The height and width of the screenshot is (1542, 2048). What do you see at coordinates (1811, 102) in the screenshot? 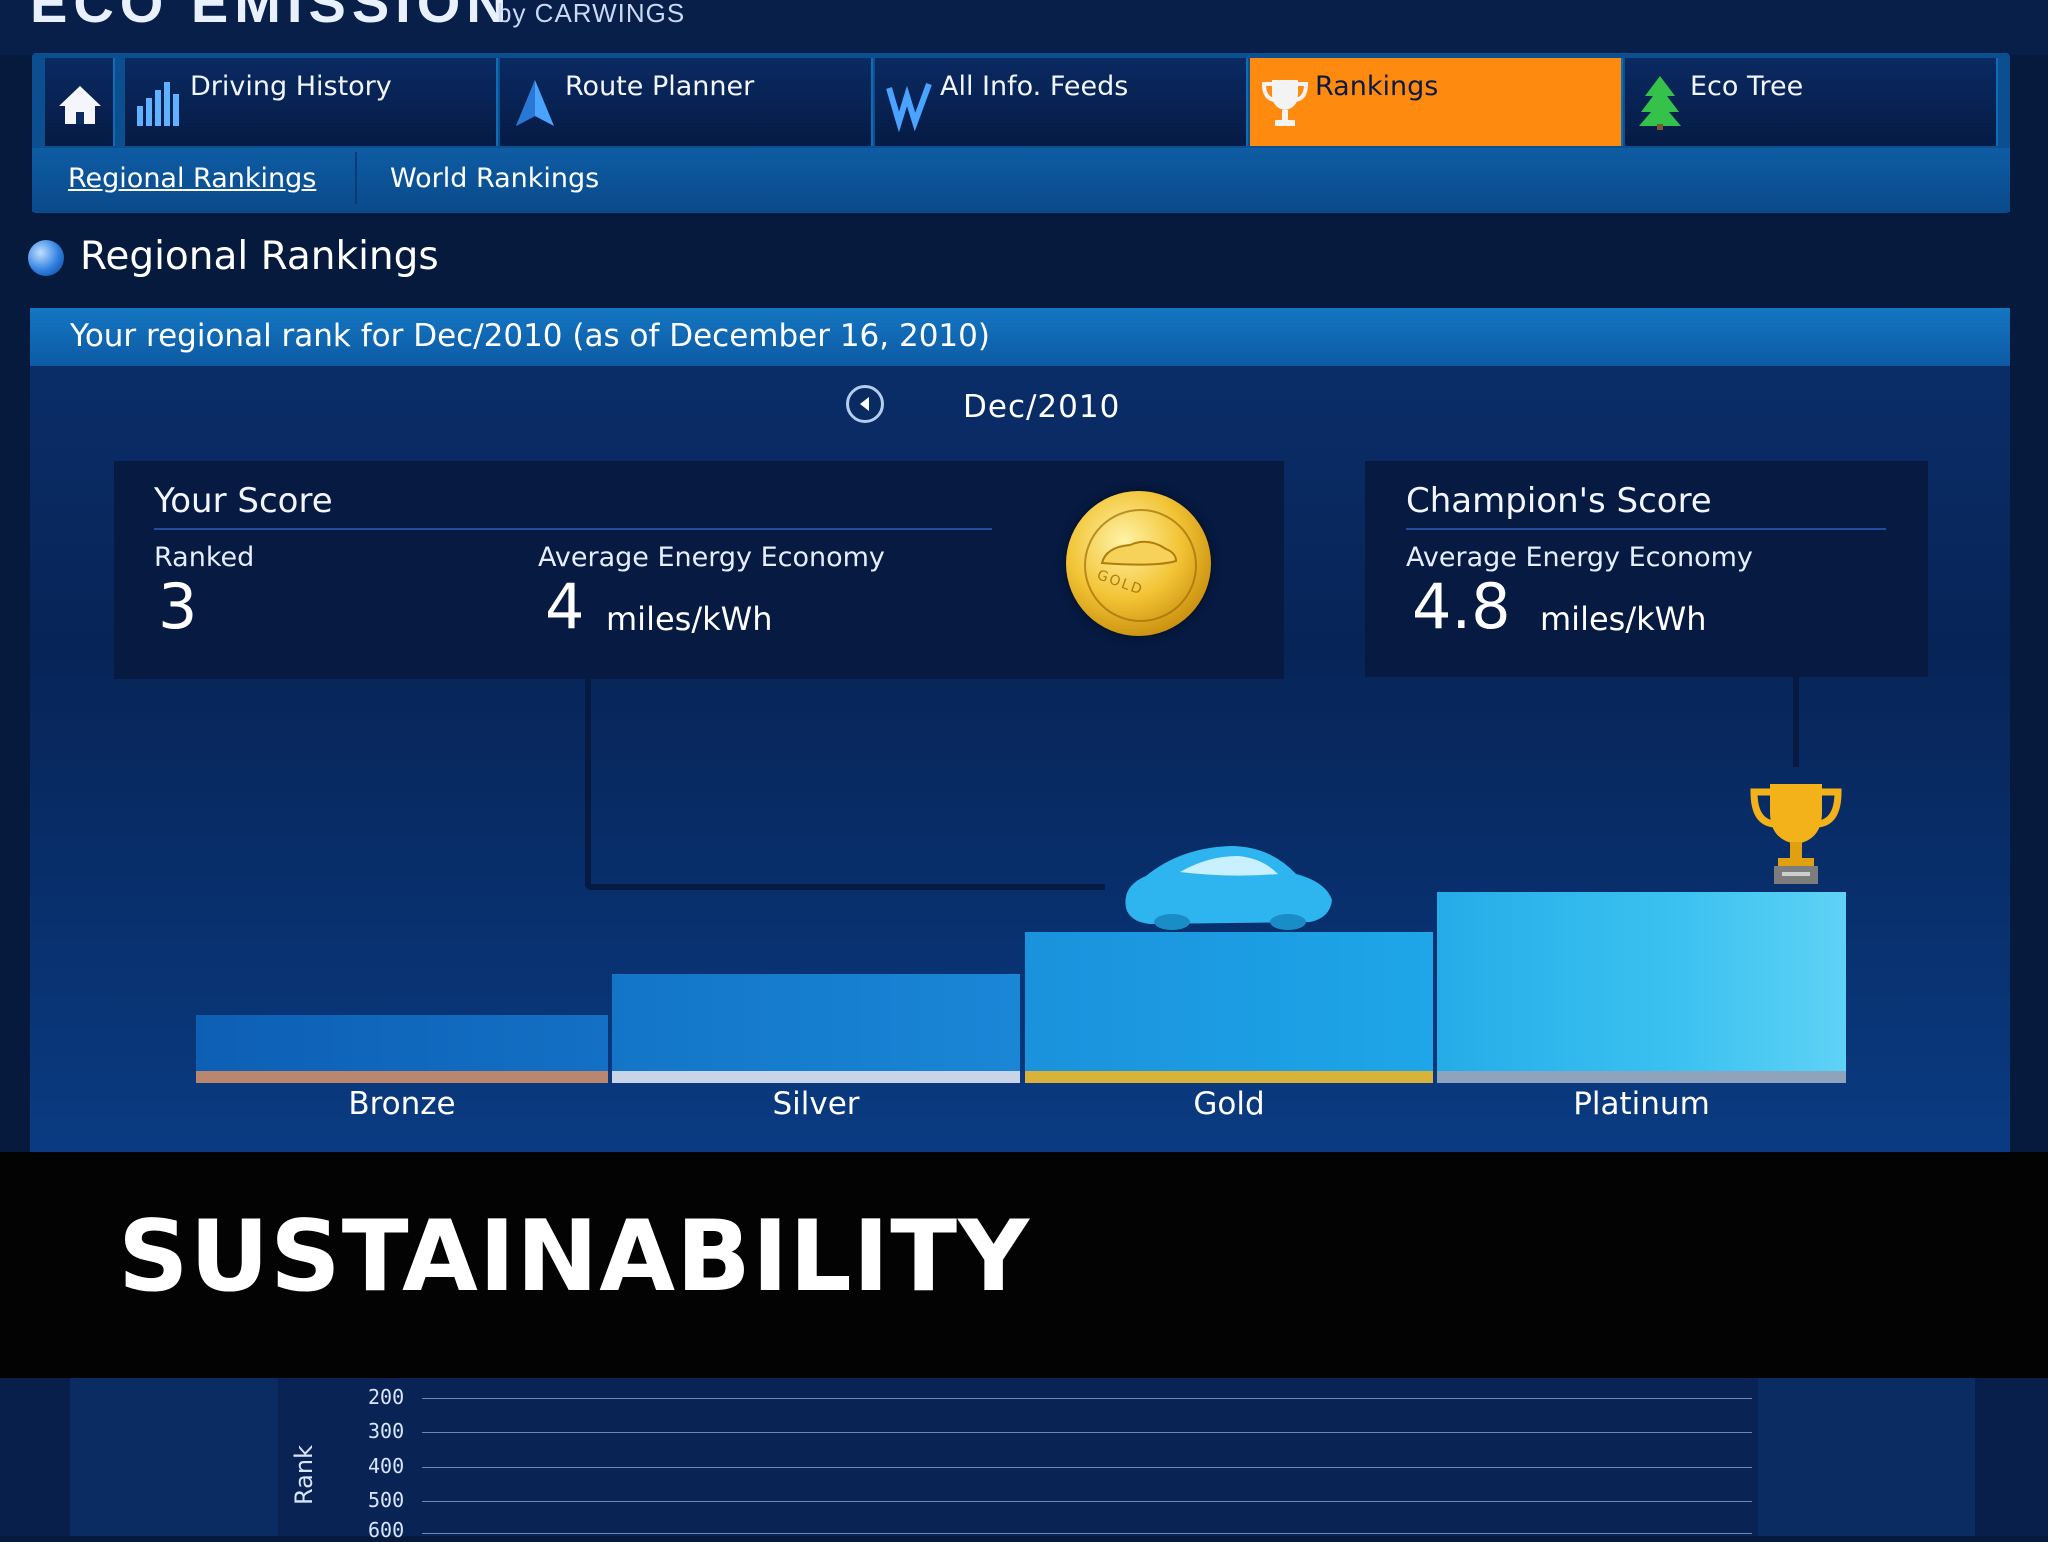
I see `tab-eco-tree: Eco Tree` at bounding box center [1811, 102].